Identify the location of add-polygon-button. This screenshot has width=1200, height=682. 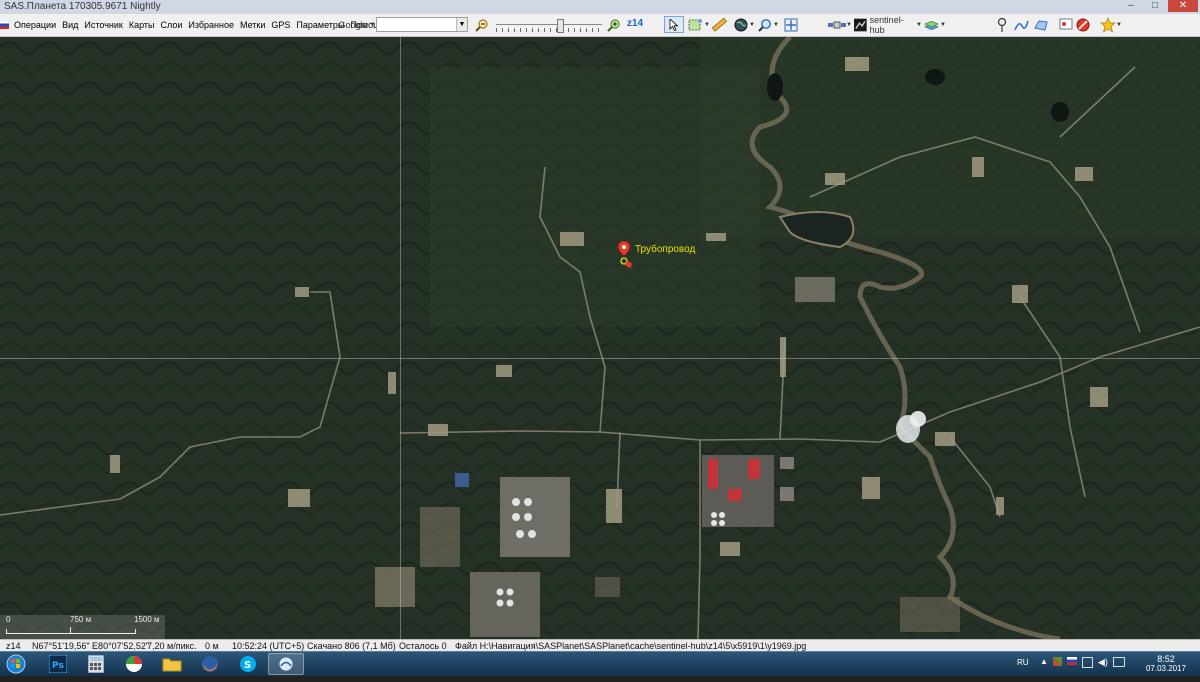
(1041, 24).